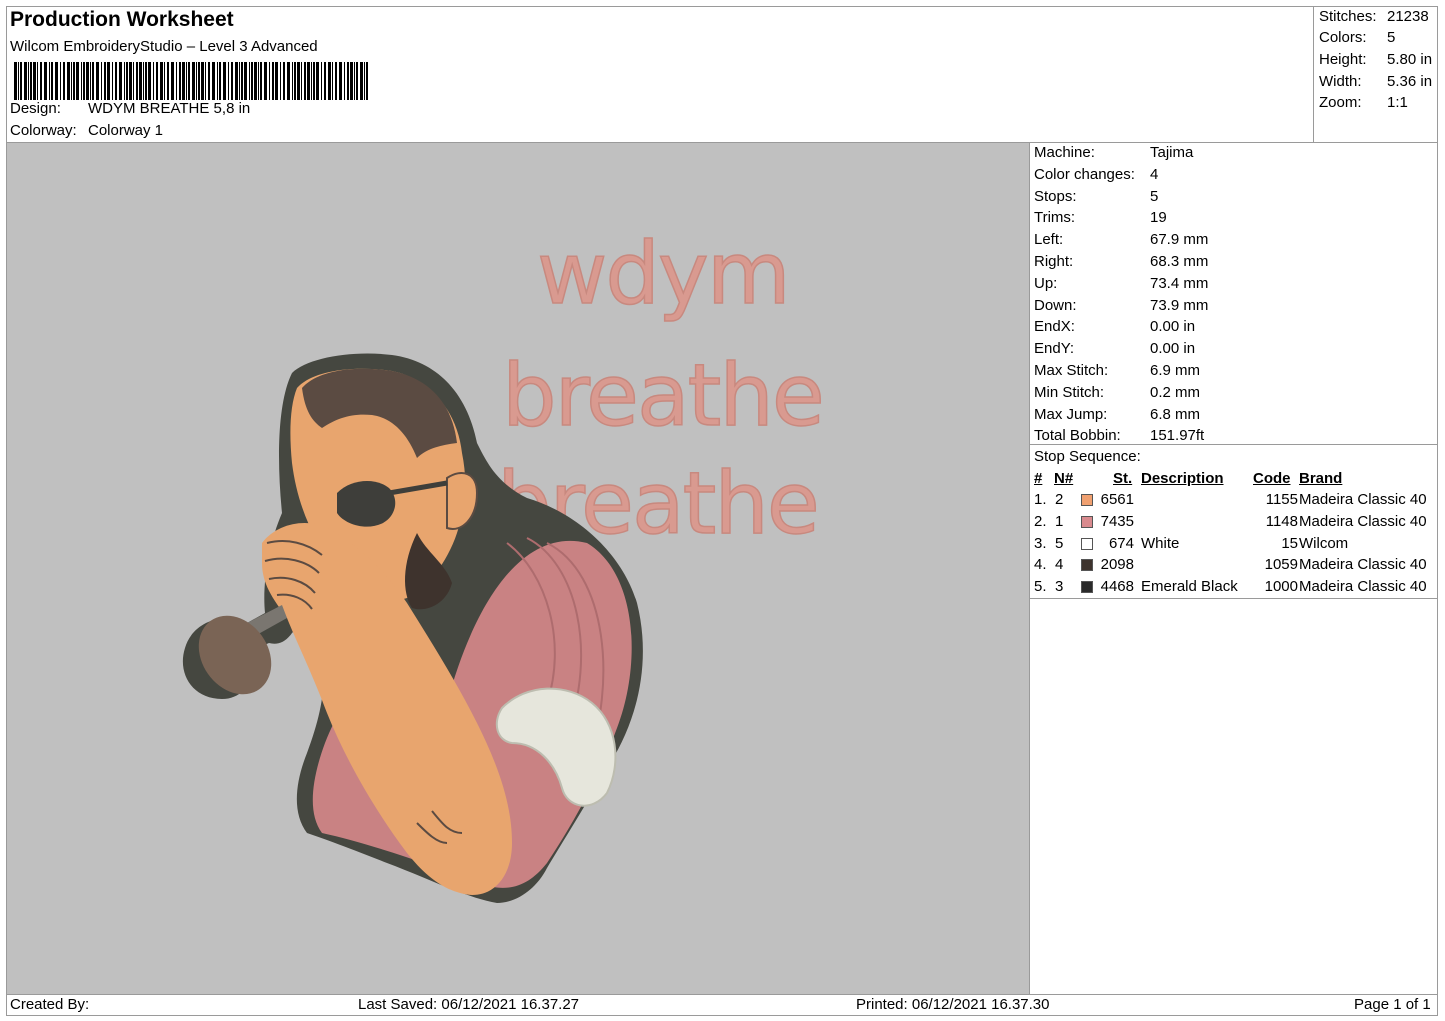  What do you see at coordinates (1064, 152) in the screenshot?
I see `machine-info-label: Machine:` at bounding box center [1064, 152].